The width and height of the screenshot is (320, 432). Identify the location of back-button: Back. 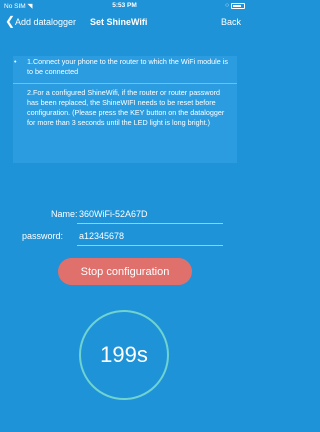
(231, 22).